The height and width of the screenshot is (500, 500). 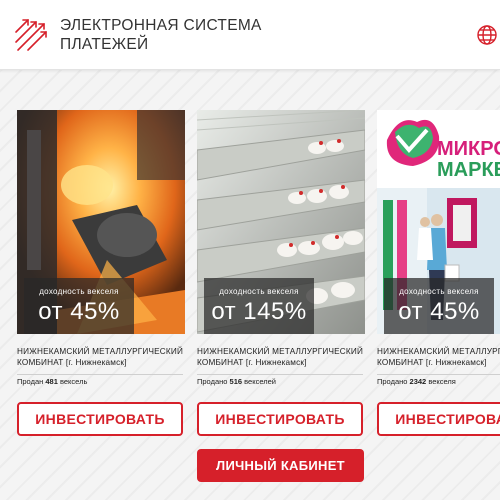 I want to click on yield-box: доходность векселя от 145%, so click(x=259, y=306).